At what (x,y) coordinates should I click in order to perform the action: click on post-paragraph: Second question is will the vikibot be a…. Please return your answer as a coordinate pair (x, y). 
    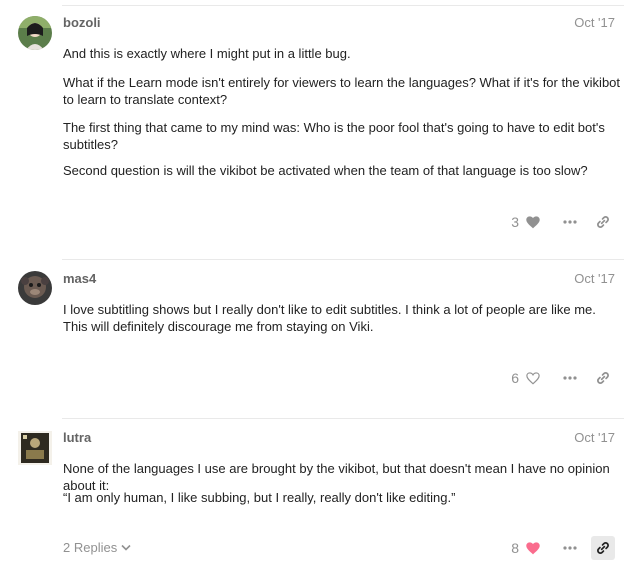
    Looking at the image, I should click on (325, 170).